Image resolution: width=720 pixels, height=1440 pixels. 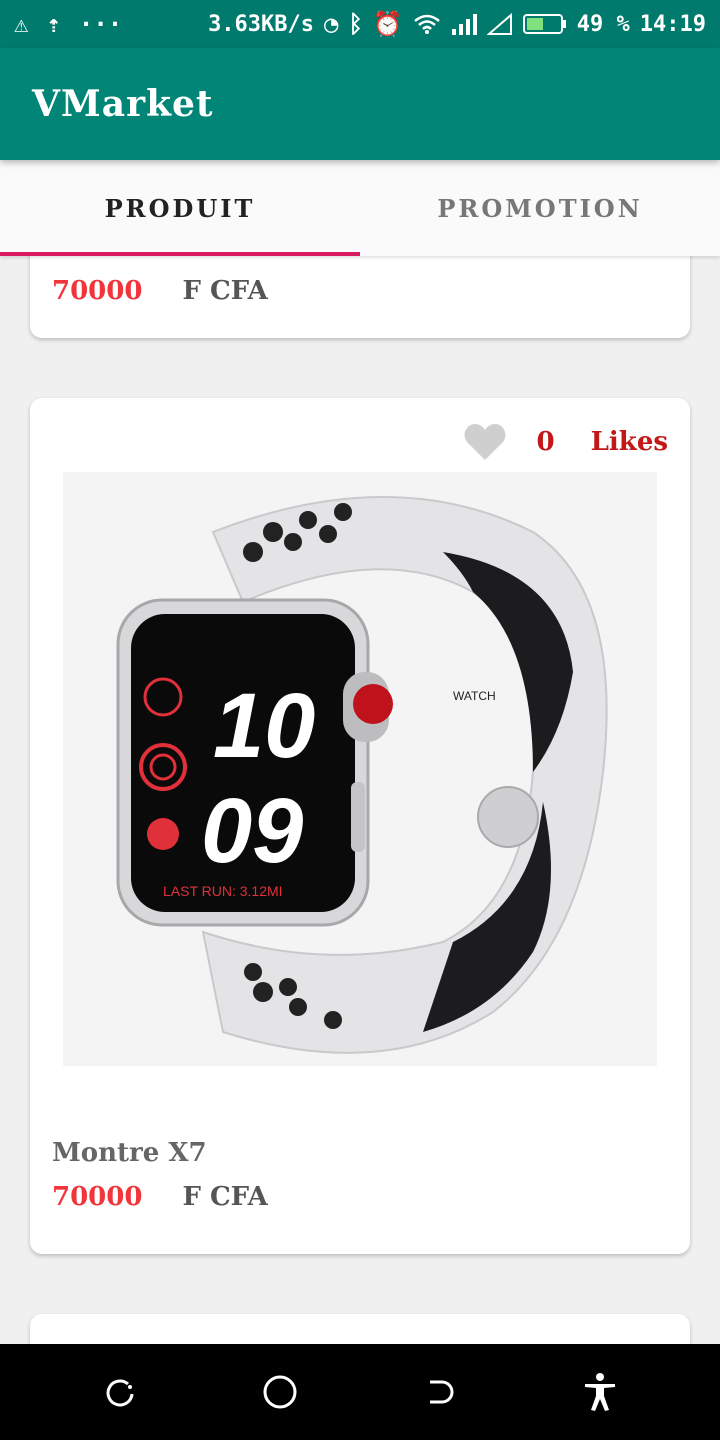 I want to click on watch-hour-text: 10, so click(x=264, y=726).